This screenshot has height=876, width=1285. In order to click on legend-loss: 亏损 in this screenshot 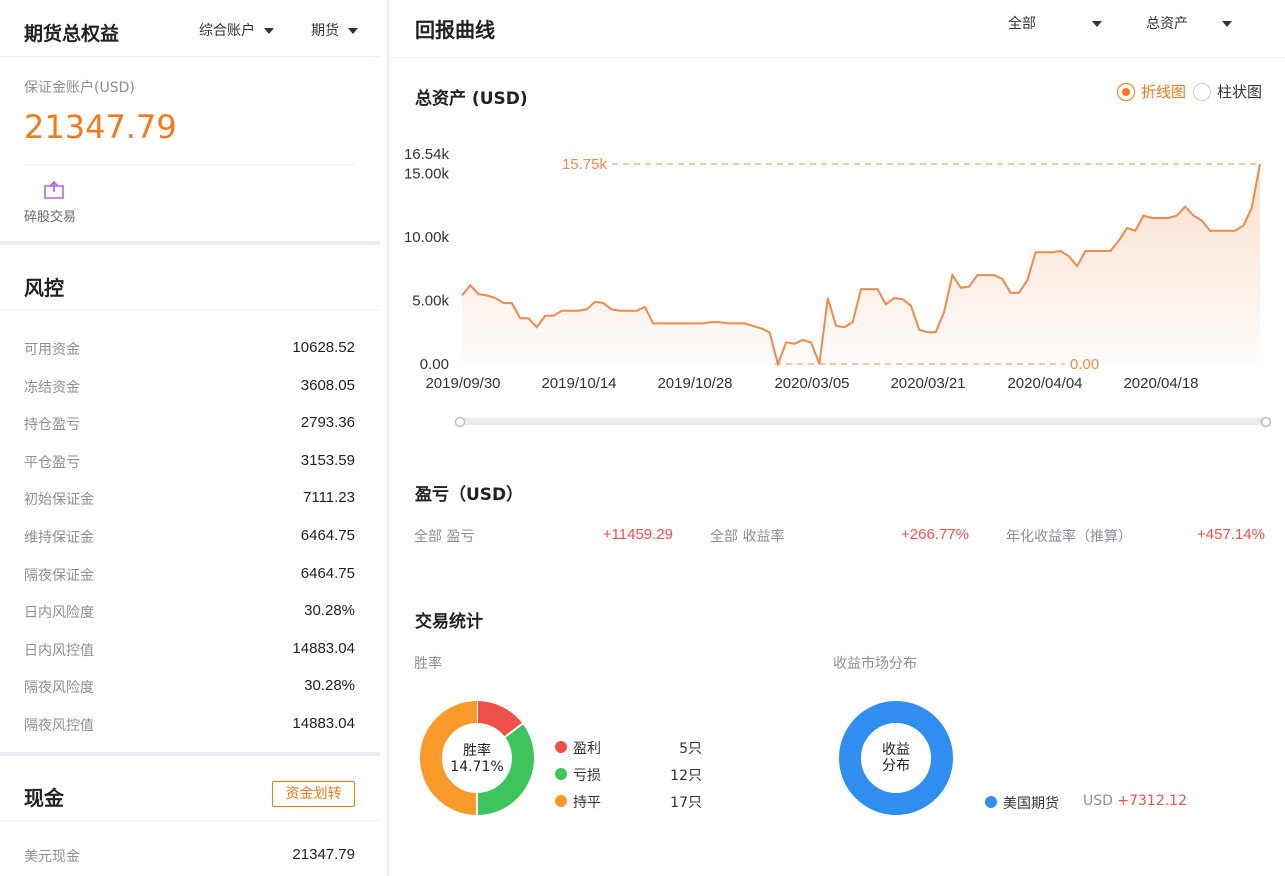, I will do `click(578, 774)`.